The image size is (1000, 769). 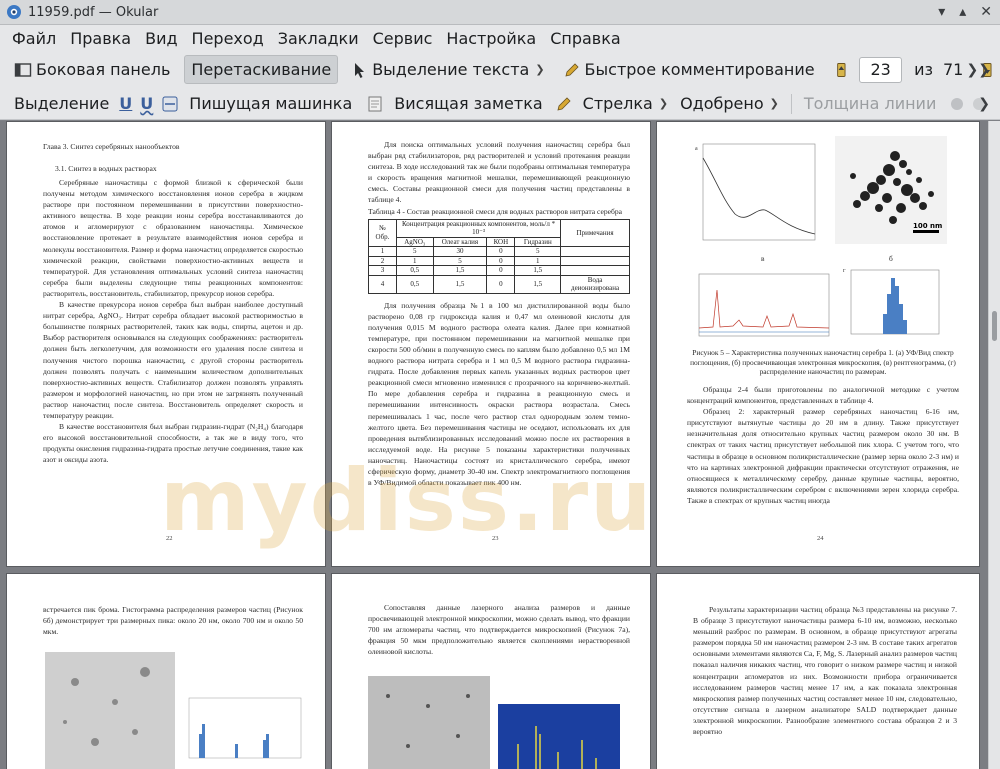 What do you see at coordinates (100, 38) in the screenshot?
I see `menu-edit: Правка` at bounding box center [100, 38].